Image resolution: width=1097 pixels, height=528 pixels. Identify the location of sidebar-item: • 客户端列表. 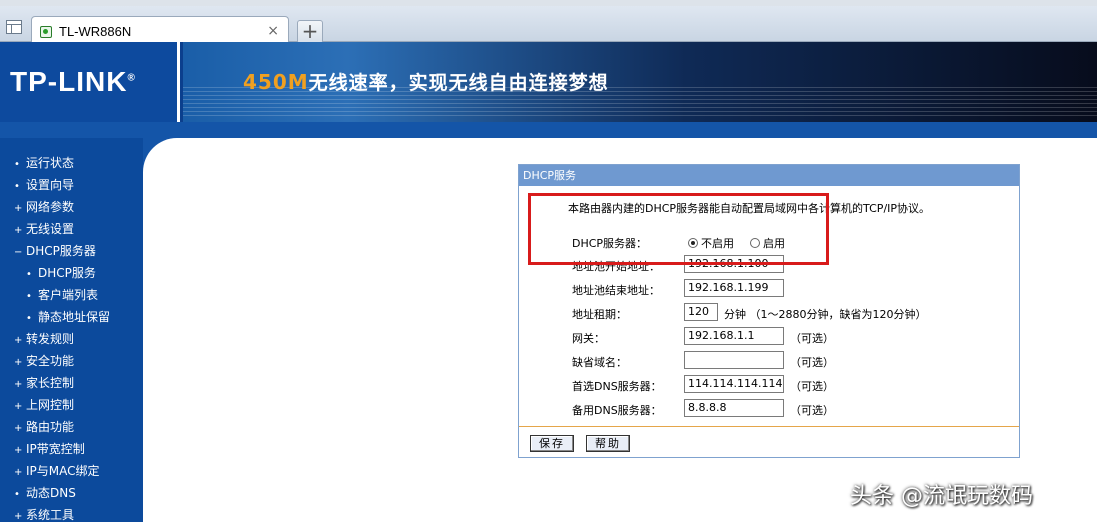
(62, 295).